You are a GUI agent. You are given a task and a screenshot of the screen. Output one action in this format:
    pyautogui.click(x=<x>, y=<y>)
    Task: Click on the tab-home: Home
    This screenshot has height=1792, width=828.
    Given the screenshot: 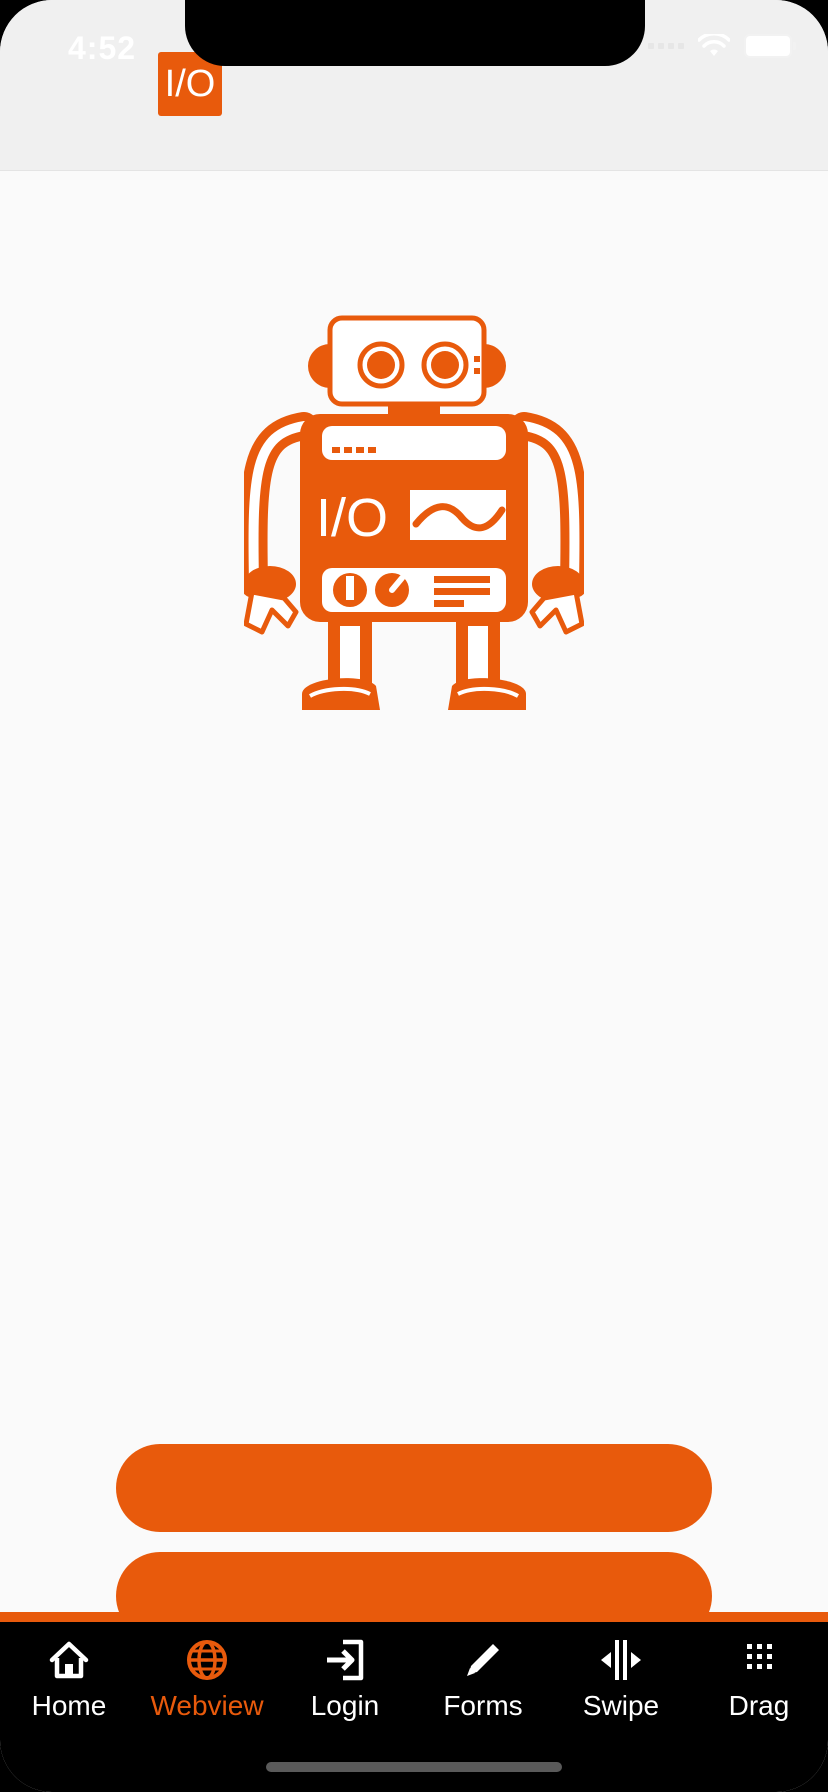 What is the action you would take?
    pyautogui.click(x=69, y=1677)
    